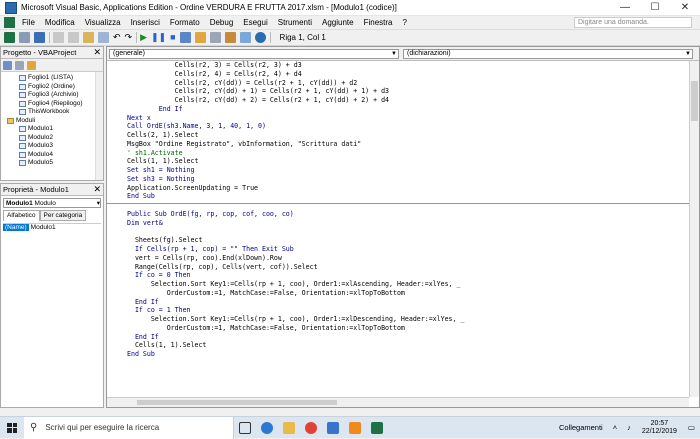  What do you see at coordinates (398, 74) in the screenshot?
I see `code-line: Cells(r2, 4) = Cells(r2, 4) + d4` at bounding box center [398, 74].